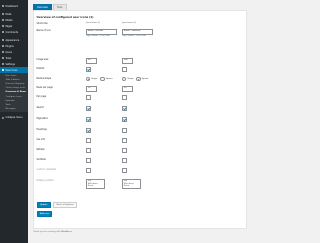  What do you see at coordinates (44, 87) in the screenshot?
I see `row-label: Rows per page` at bounding box center [44, 87].